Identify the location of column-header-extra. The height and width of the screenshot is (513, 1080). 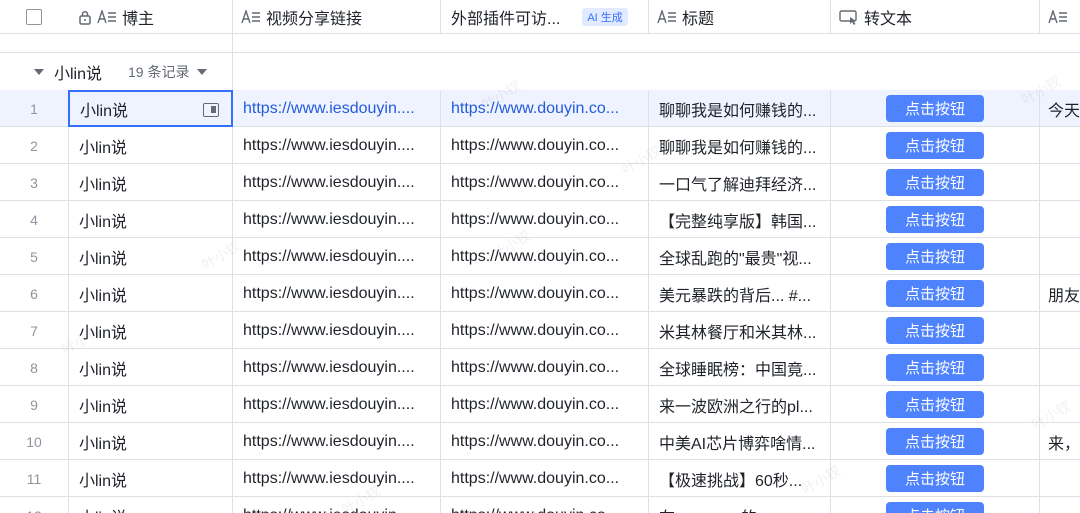
(1060, 17).